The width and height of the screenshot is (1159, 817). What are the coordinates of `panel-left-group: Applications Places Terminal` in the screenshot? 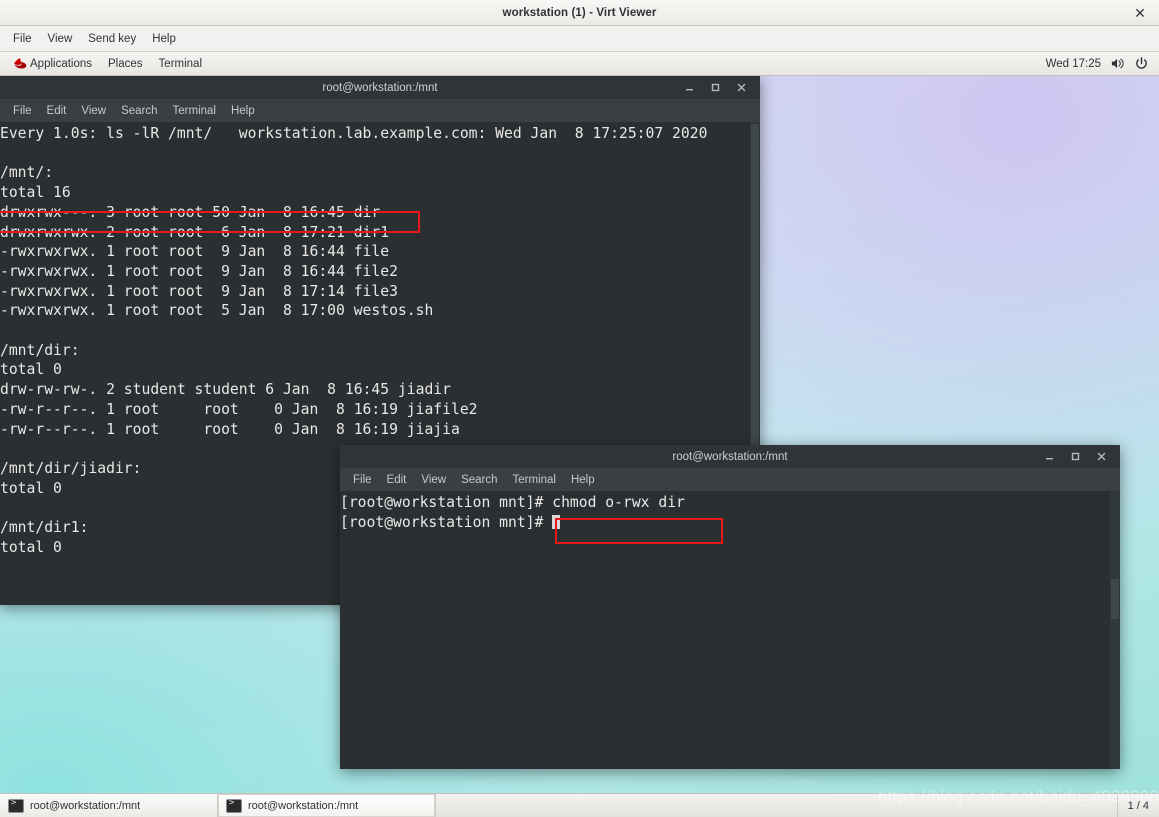 It's located at (105, 64).